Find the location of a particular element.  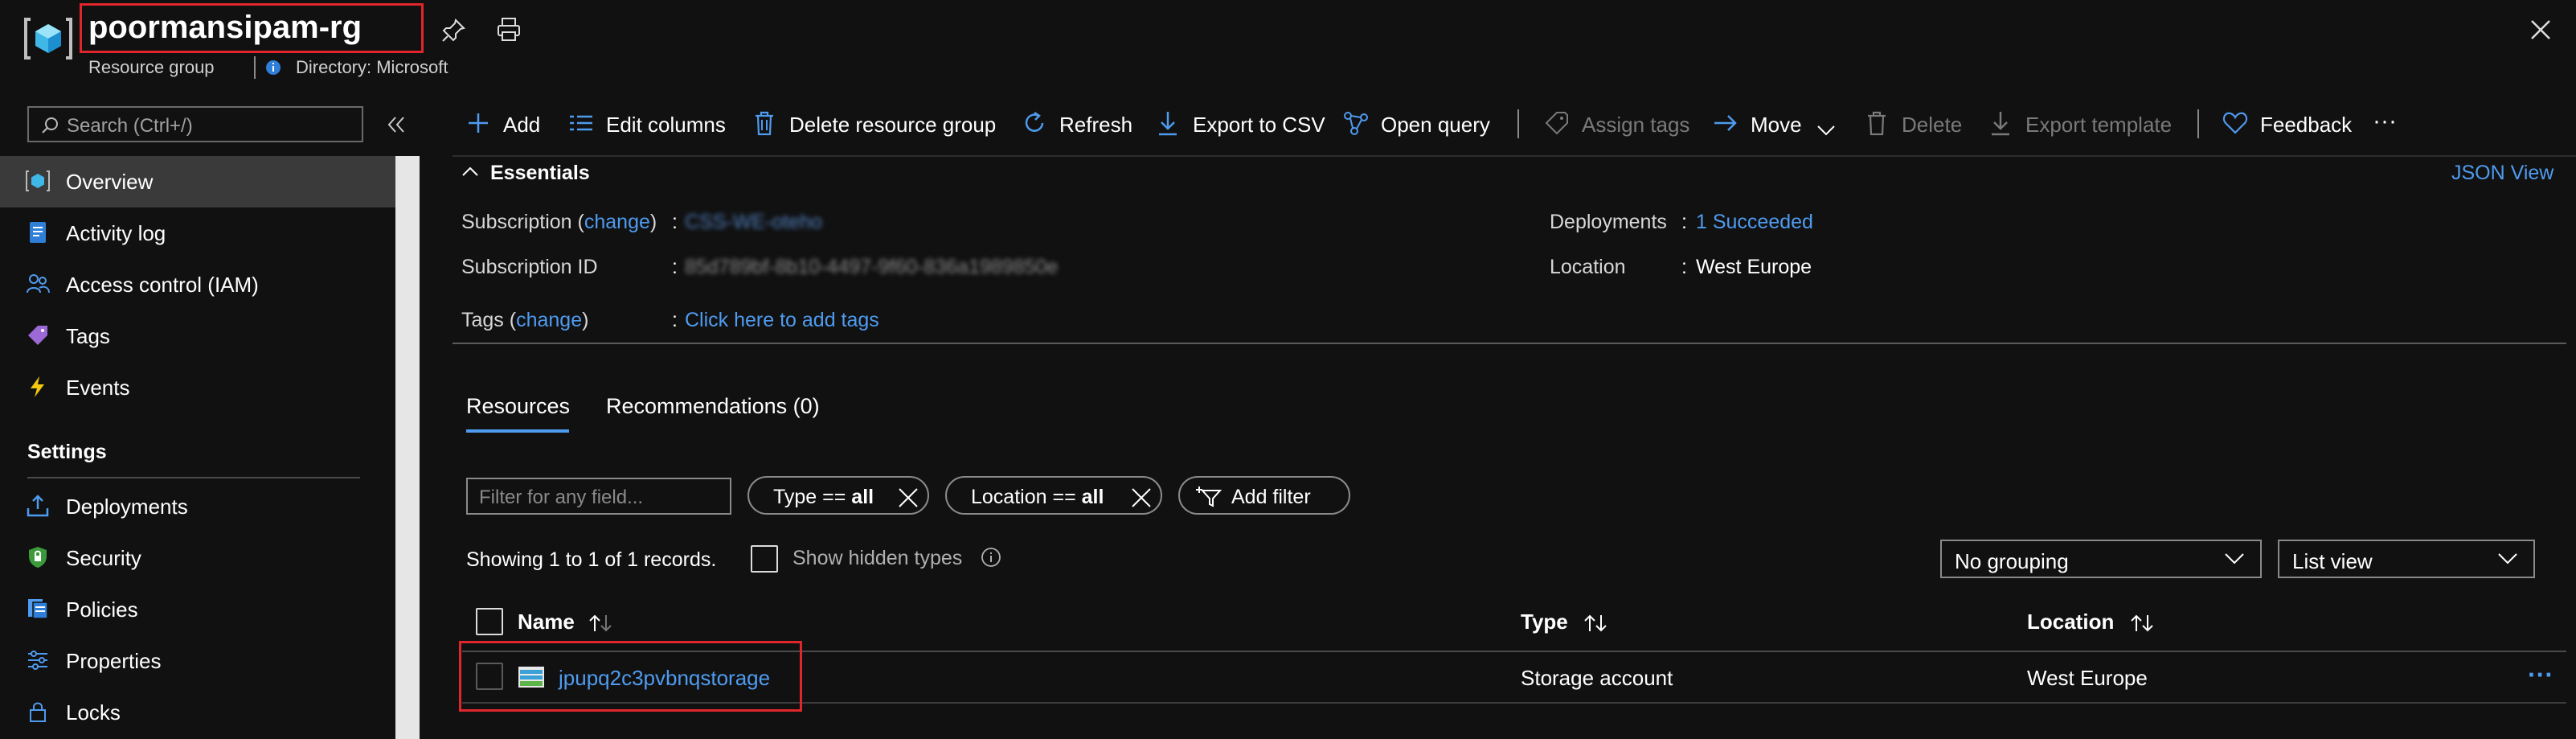

search-placeholder: Search (Ctrl+/) is located at coordinates (130, 126).